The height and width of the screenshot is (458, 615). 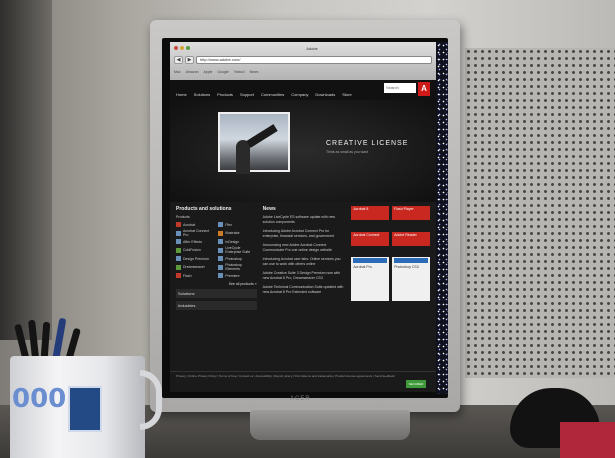 I want to click on product-item: Dreamweaver, so click(x=195, y=267).